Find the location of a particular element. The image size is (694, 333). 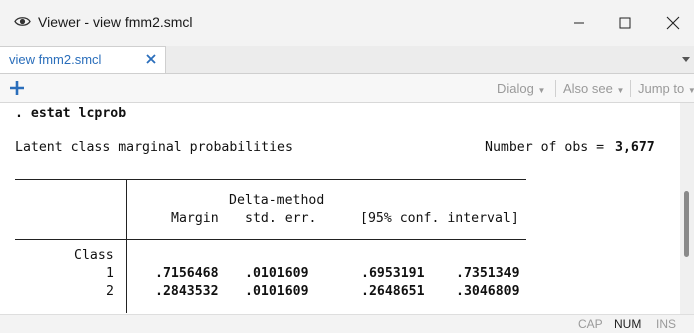

minimize-button is located at coordinates (579, 23).